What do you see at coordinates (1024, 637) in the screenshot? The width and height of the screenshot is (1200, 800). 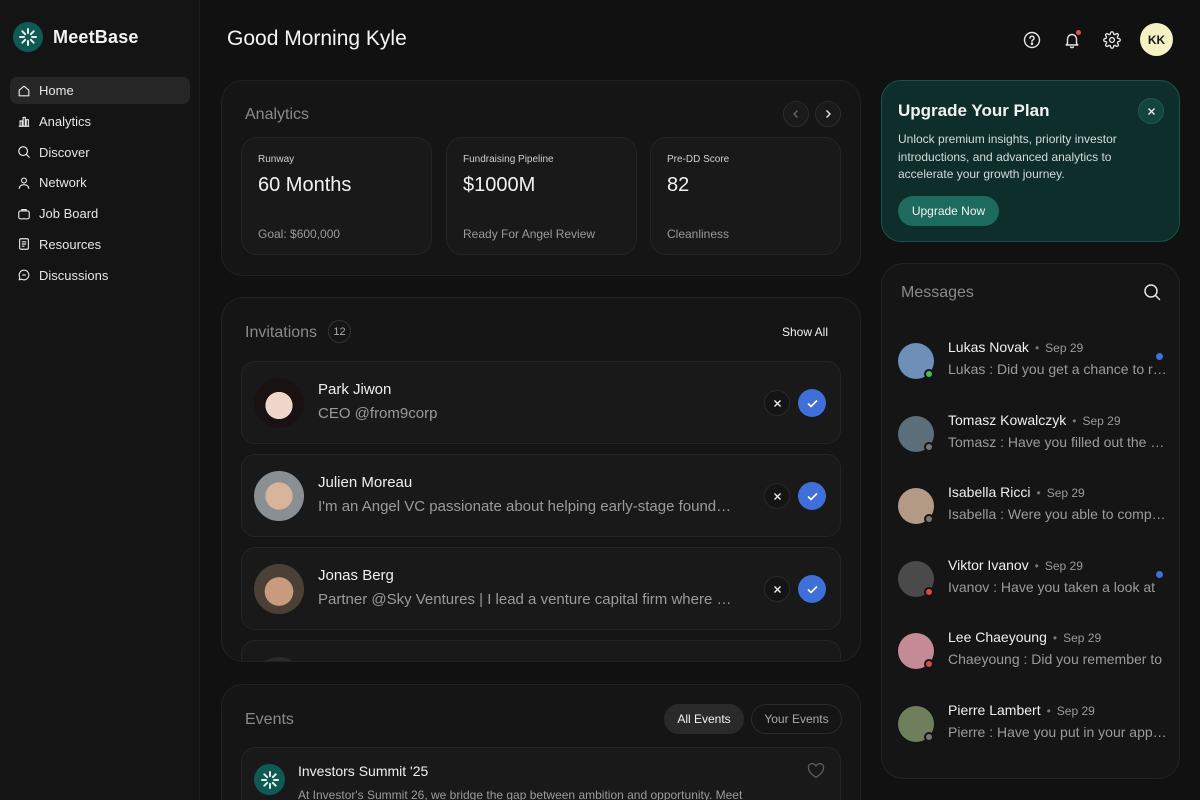 I see `message-header: Lee Chaeyoung • Sep 29` at bounding box center [1024, 637].